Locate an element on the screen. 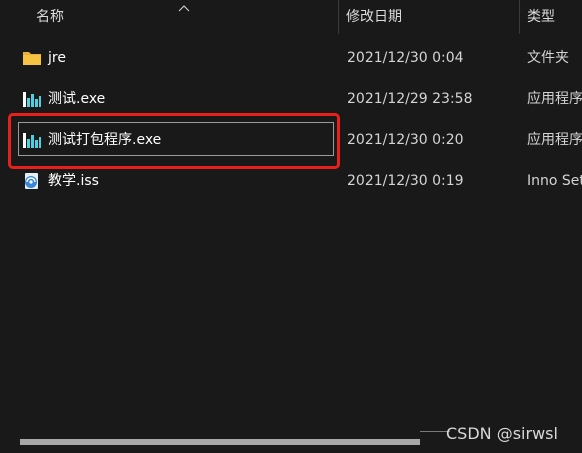 Image resolution: width=582 pixels, height=453 pixels. folder-icon is located at coordinates (32, 58).